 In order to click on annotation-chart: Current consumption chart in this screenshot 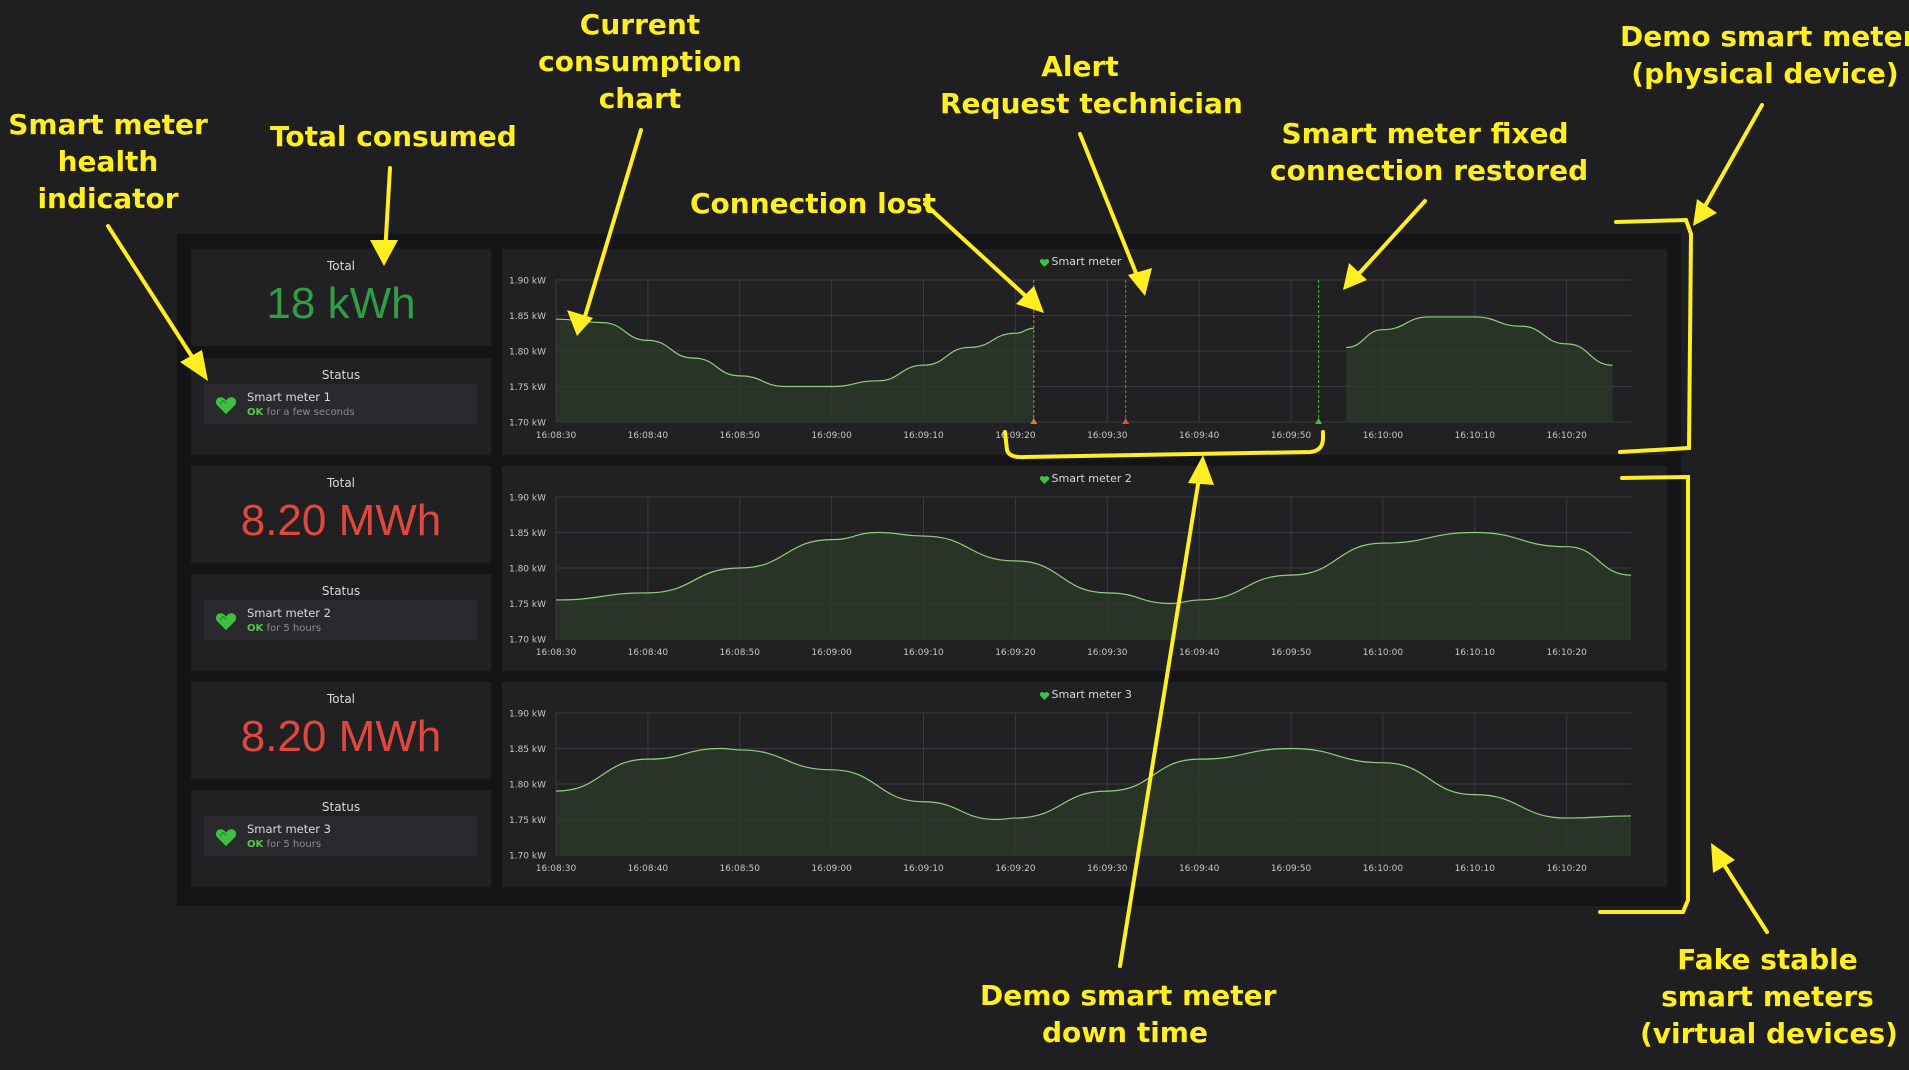, I will do `click(640, 61)`.